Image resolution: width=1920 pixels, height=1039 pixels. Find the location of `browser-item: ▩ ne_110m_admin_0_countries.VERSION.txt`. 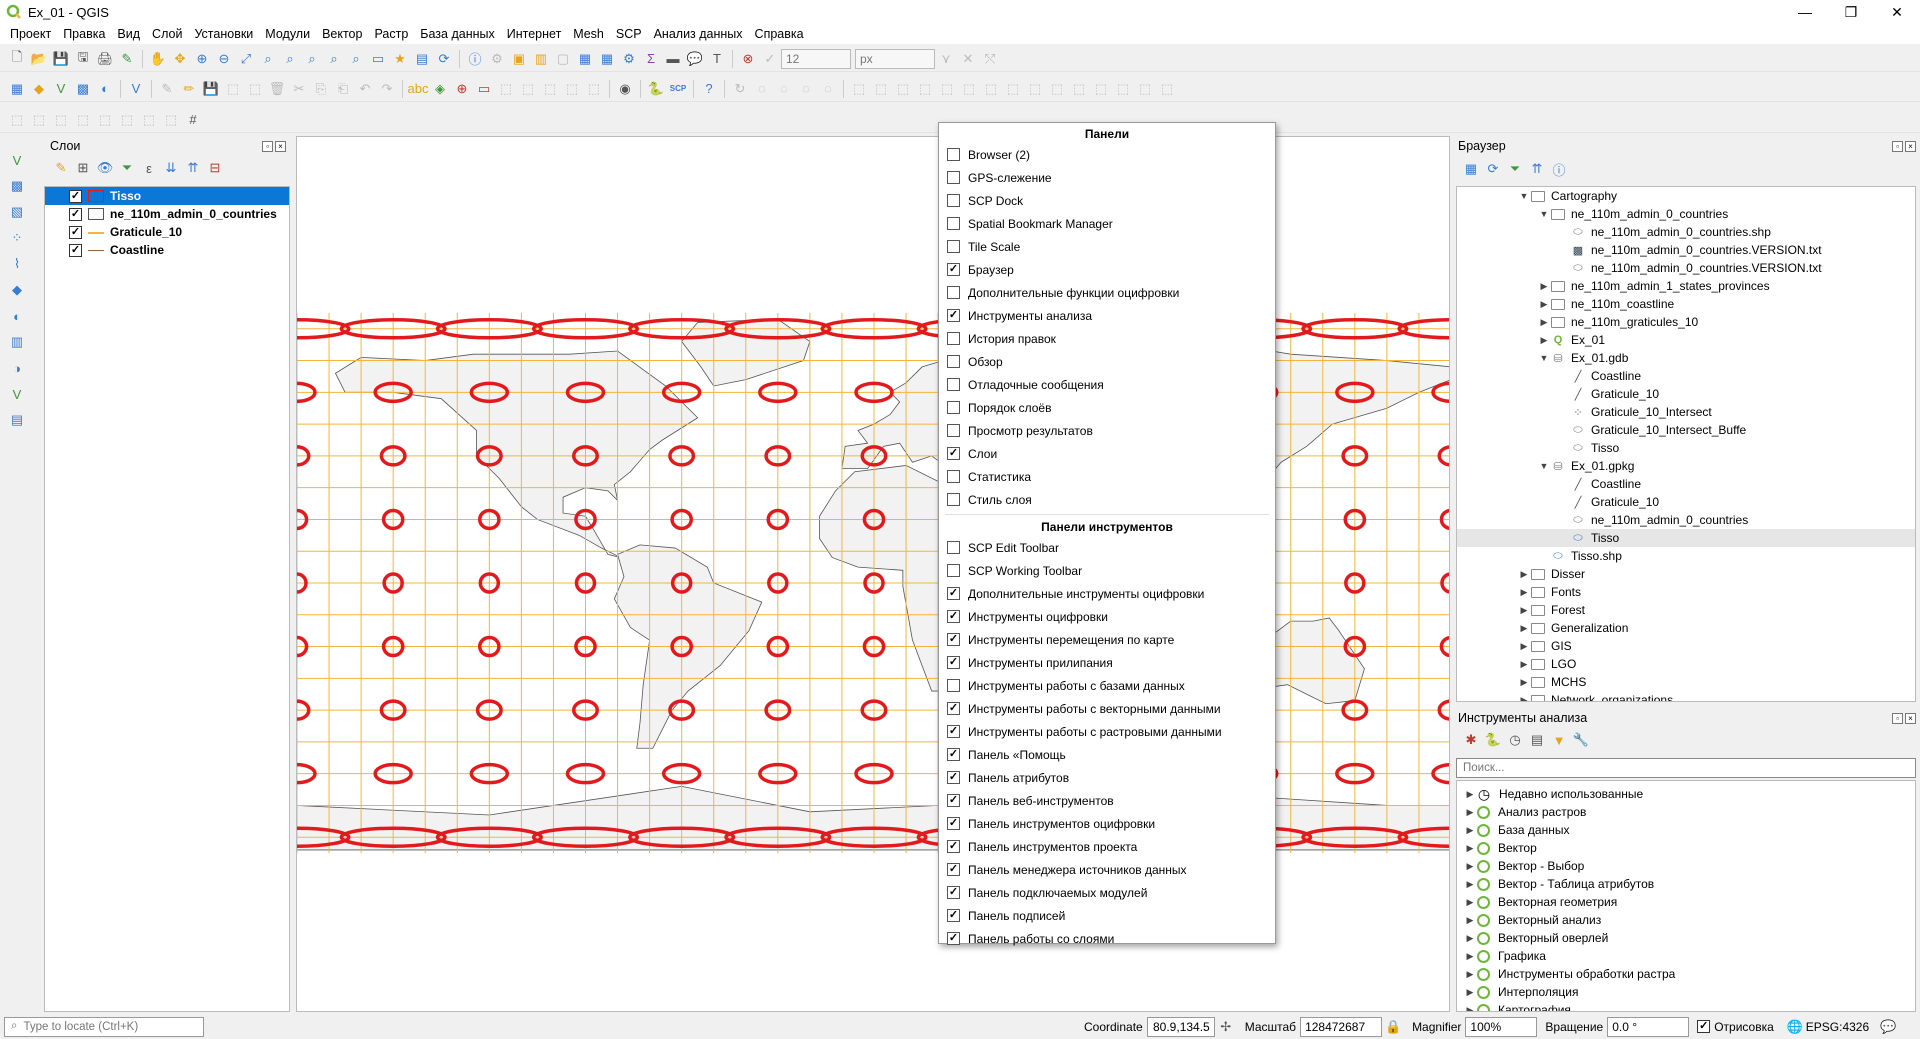

browser-item: ▩ ne_110m_admin_0_countries.VERSION.txt is located at coordinates (1686, 250).